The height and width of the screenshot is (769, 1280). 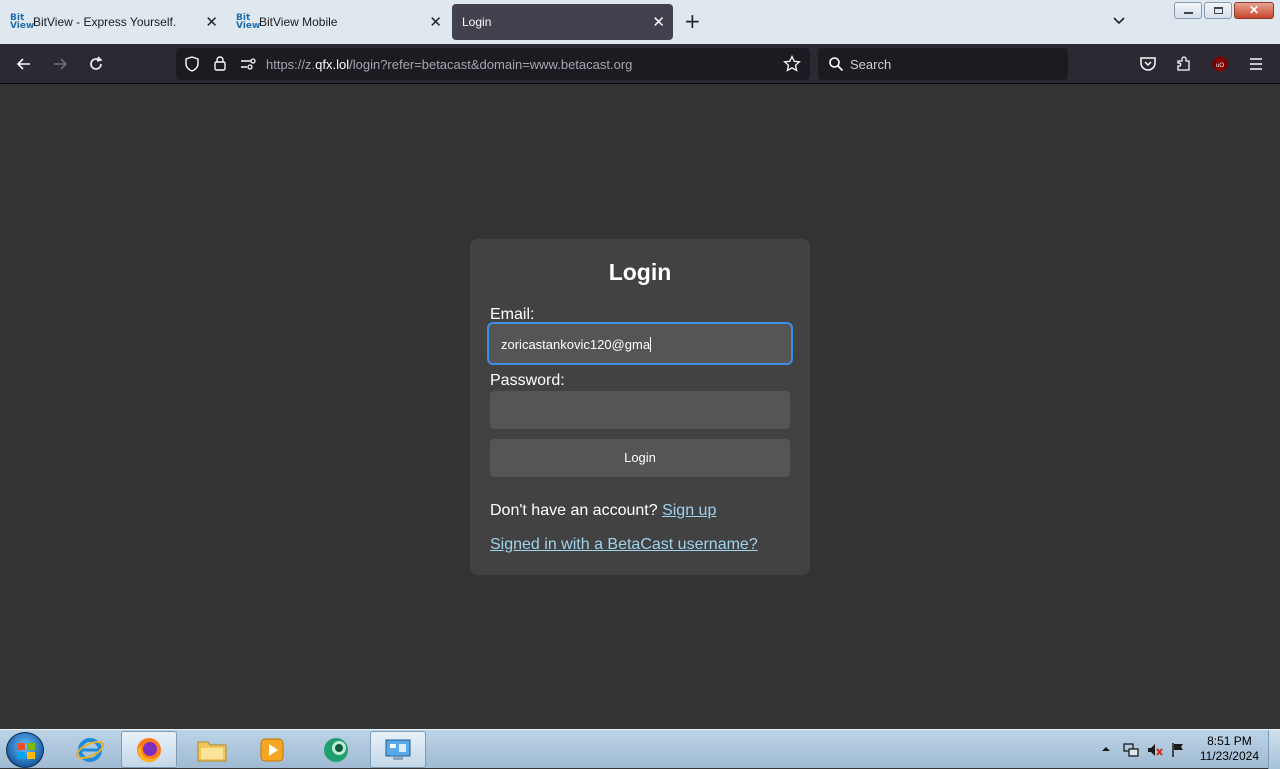 I want to click on tab-bitview-express: Bit View BitView - Express Yourself. ✕, so click(x=113, y=22).